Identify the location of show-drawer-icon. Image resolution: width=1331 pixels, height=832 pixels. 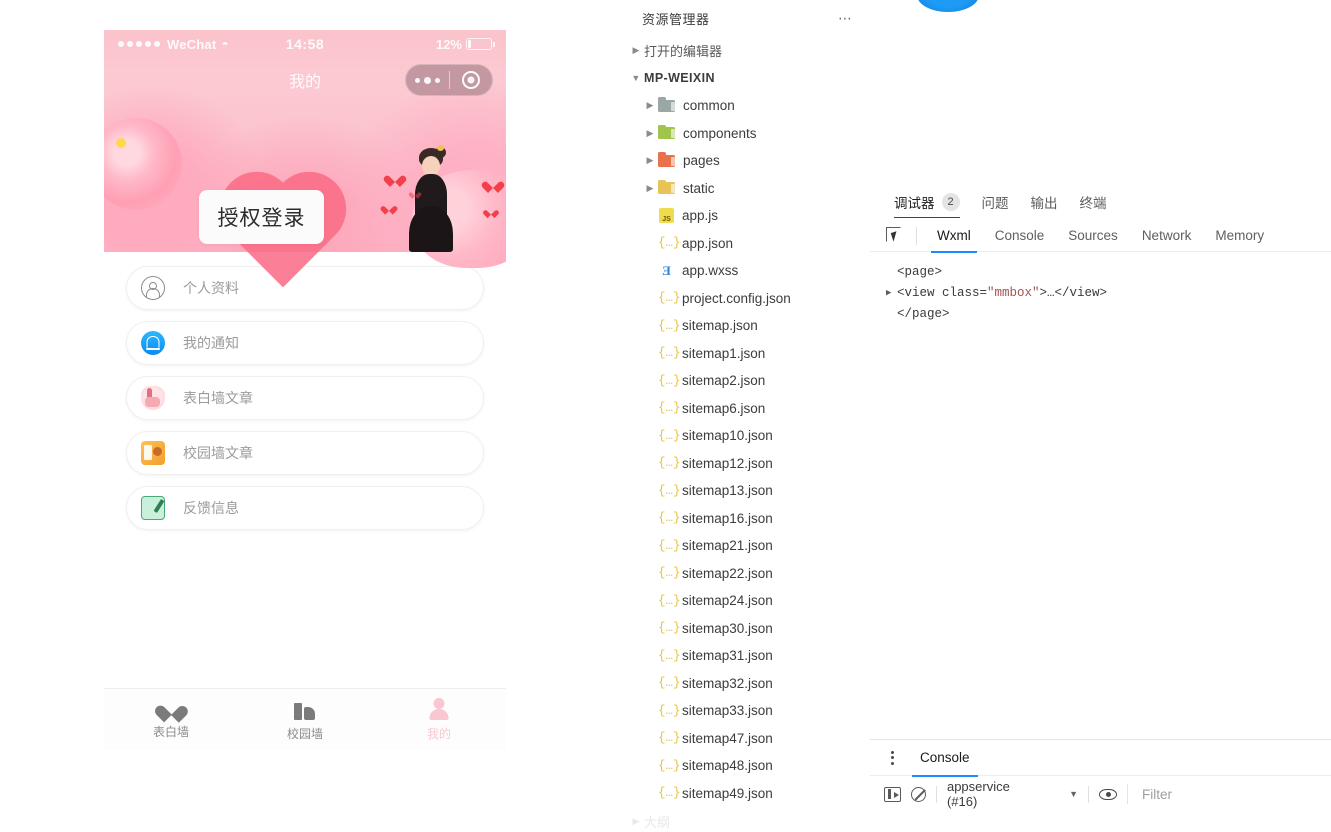
(892, 794).